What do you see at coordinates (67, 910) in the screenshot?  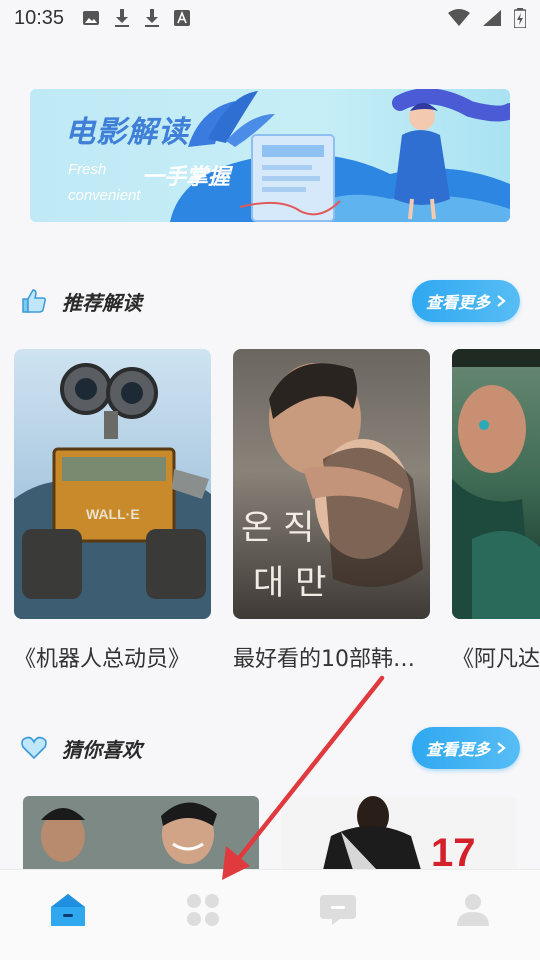 I see `home-icon` at bounding box center [67, 910].